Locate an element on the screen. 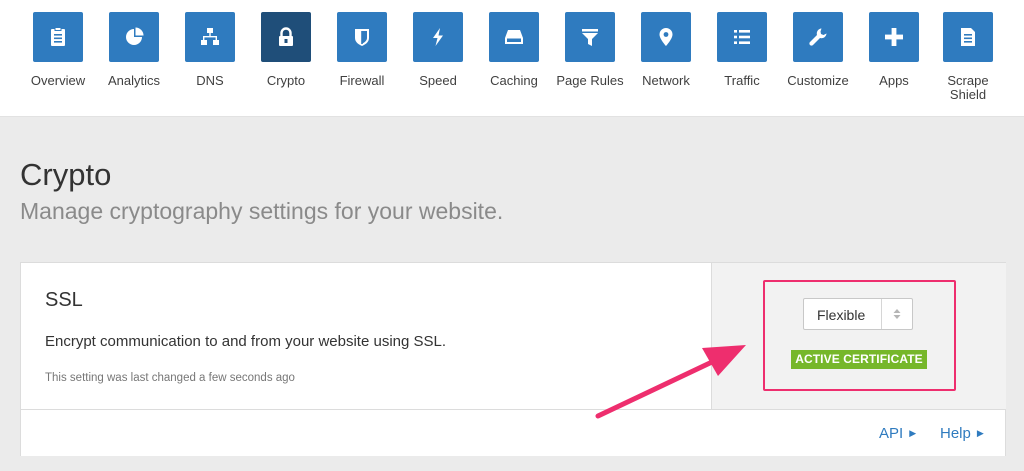 This screenshot has width=1024, height=471. nav-label-firewall: Firewall is located at coordinates (362, 80).